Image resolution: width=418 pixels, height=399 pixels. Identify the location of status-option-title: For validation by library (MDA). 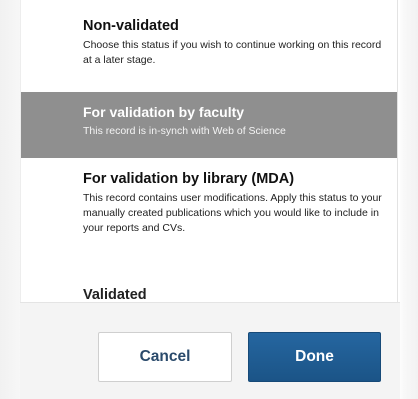
(189, 179).